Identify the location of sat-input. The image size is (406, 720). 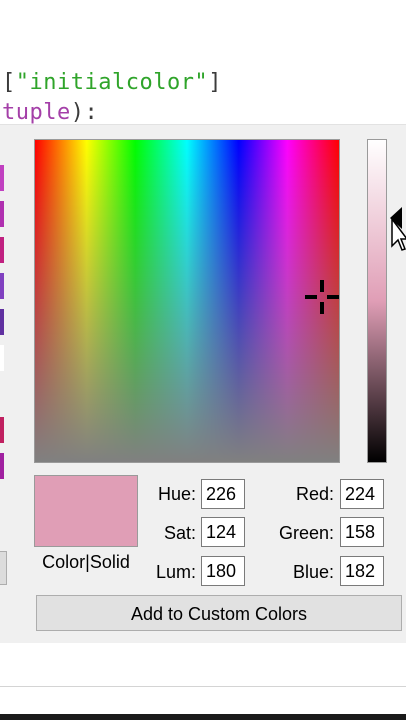
(223, 532).